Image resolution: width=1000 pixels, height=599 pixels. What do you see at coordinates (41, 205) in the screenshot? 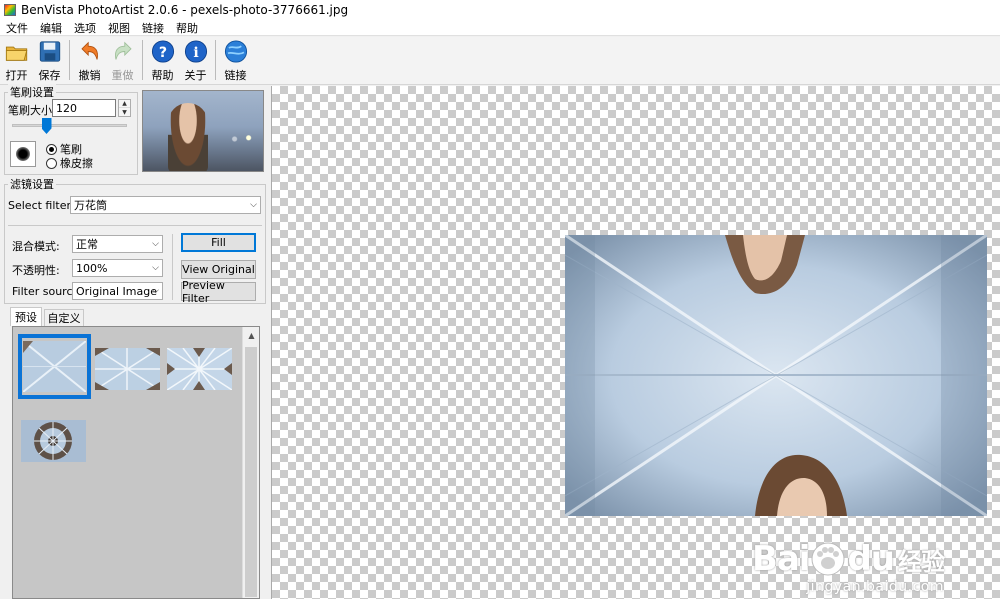
I see `select-filter-label: Select filter:` at bounding box center [41, 205].